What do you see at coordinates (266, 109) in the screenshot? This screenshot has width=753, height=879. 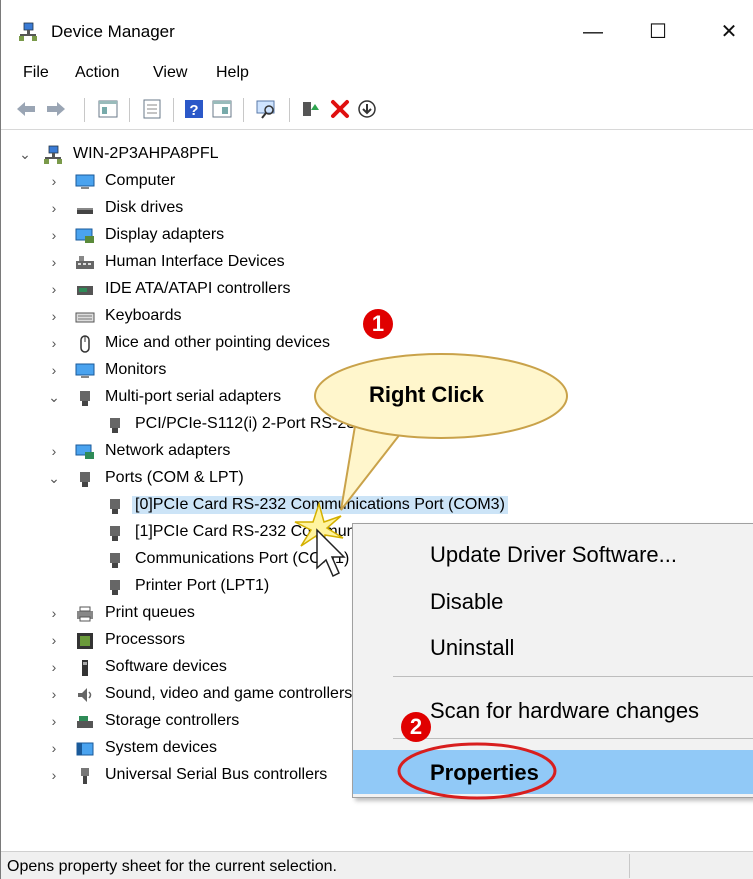 I see `scan-hardware-icon` at bounding box center [266, 109].